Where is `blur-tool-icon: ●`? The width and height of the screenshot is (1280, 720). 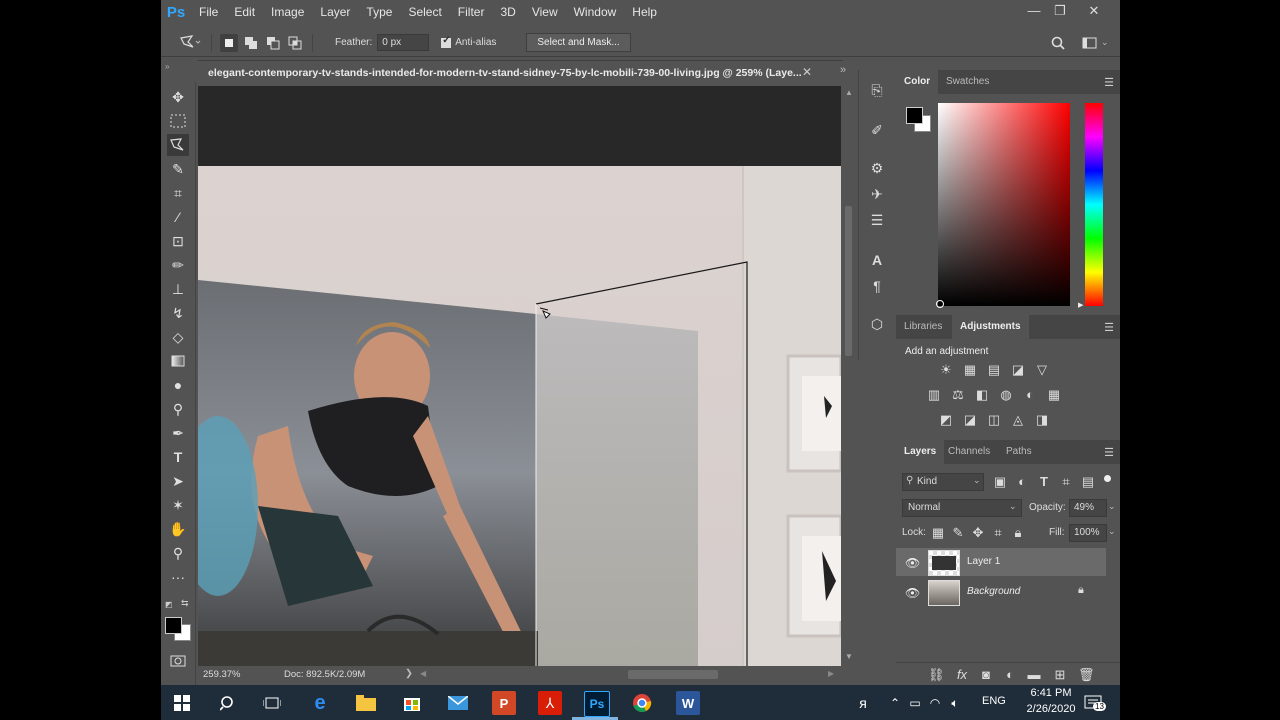 blur-tool-icon: ● is located at coordinates (178, 385).